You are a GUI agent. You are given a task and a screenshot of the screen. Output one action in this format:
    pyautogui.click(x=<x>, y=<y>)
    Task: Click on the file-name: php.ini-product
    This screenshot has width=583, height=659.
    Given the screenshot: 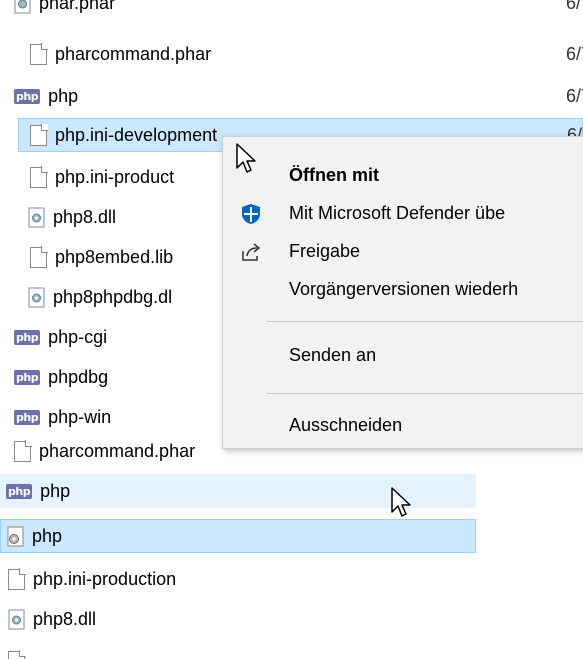 What is the action you would take?
    pyautogui.click(x=115, y=176)
    